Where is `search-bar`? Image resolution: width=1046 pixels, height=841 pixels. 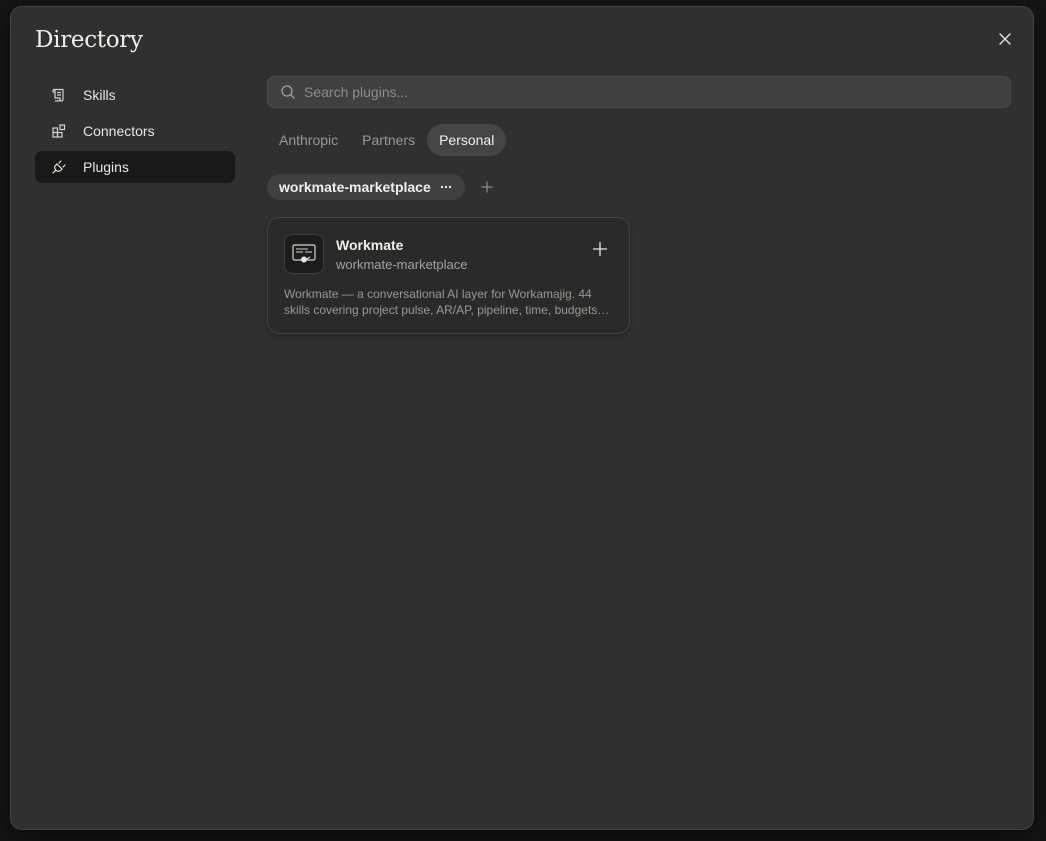 search-bar is located at coordinates (639, 92).